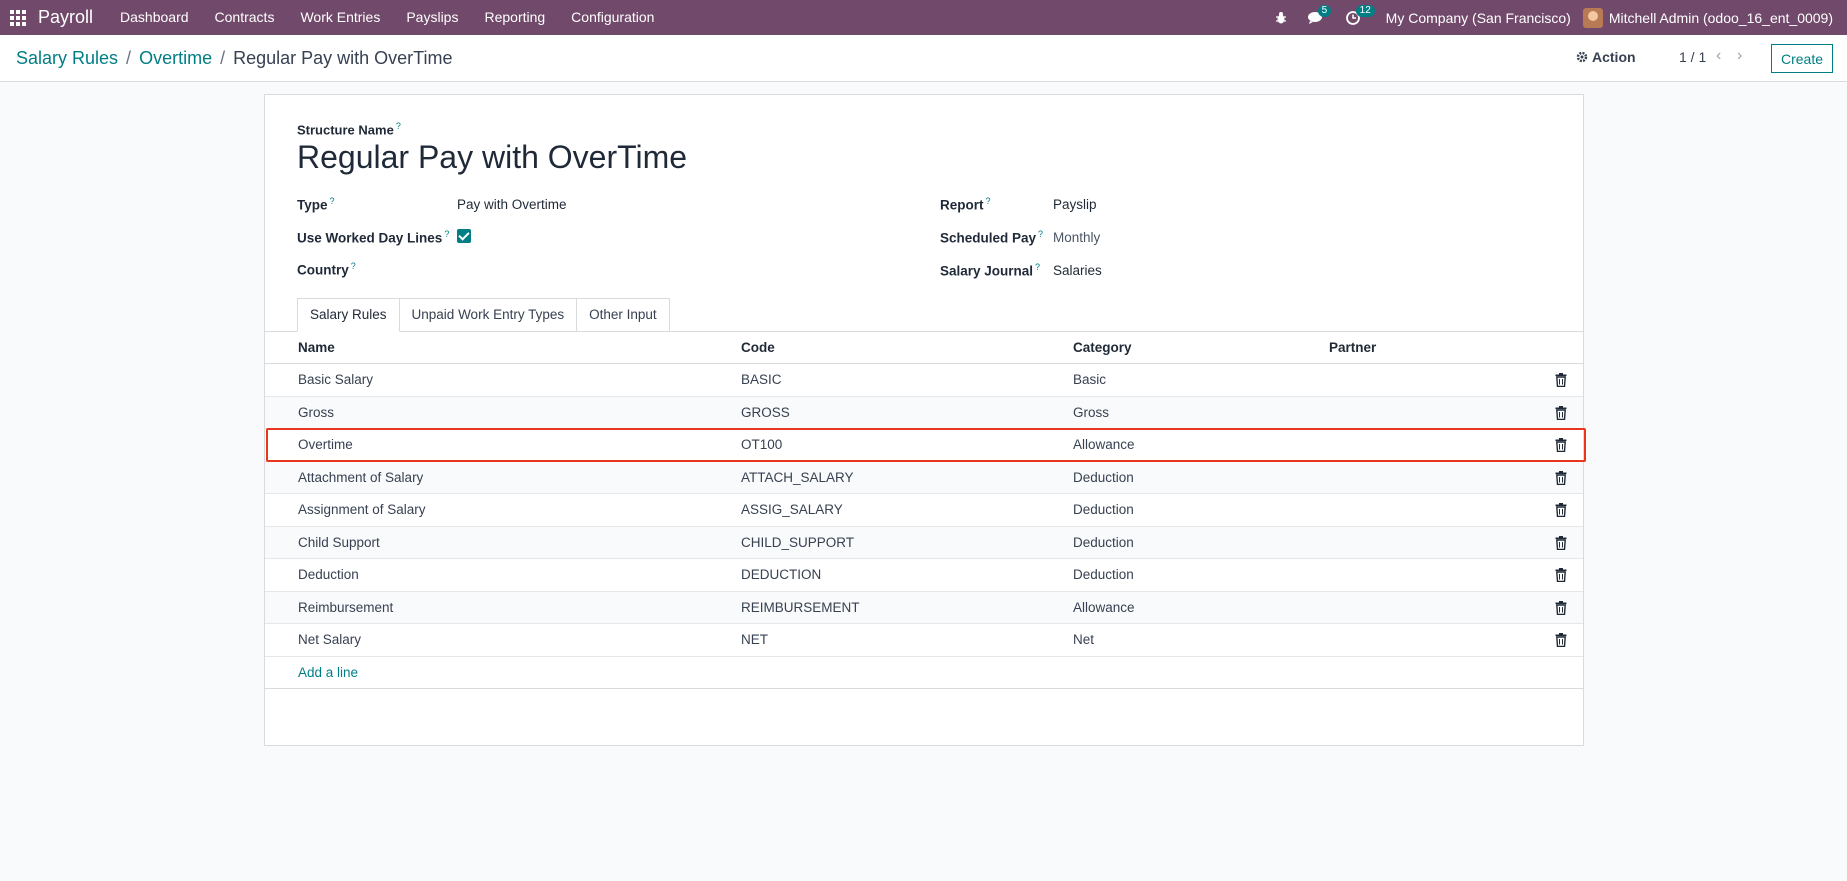 This screenshot has width=1847, height=881. I want to click on column-category-header: Category, so click(1102, 347).